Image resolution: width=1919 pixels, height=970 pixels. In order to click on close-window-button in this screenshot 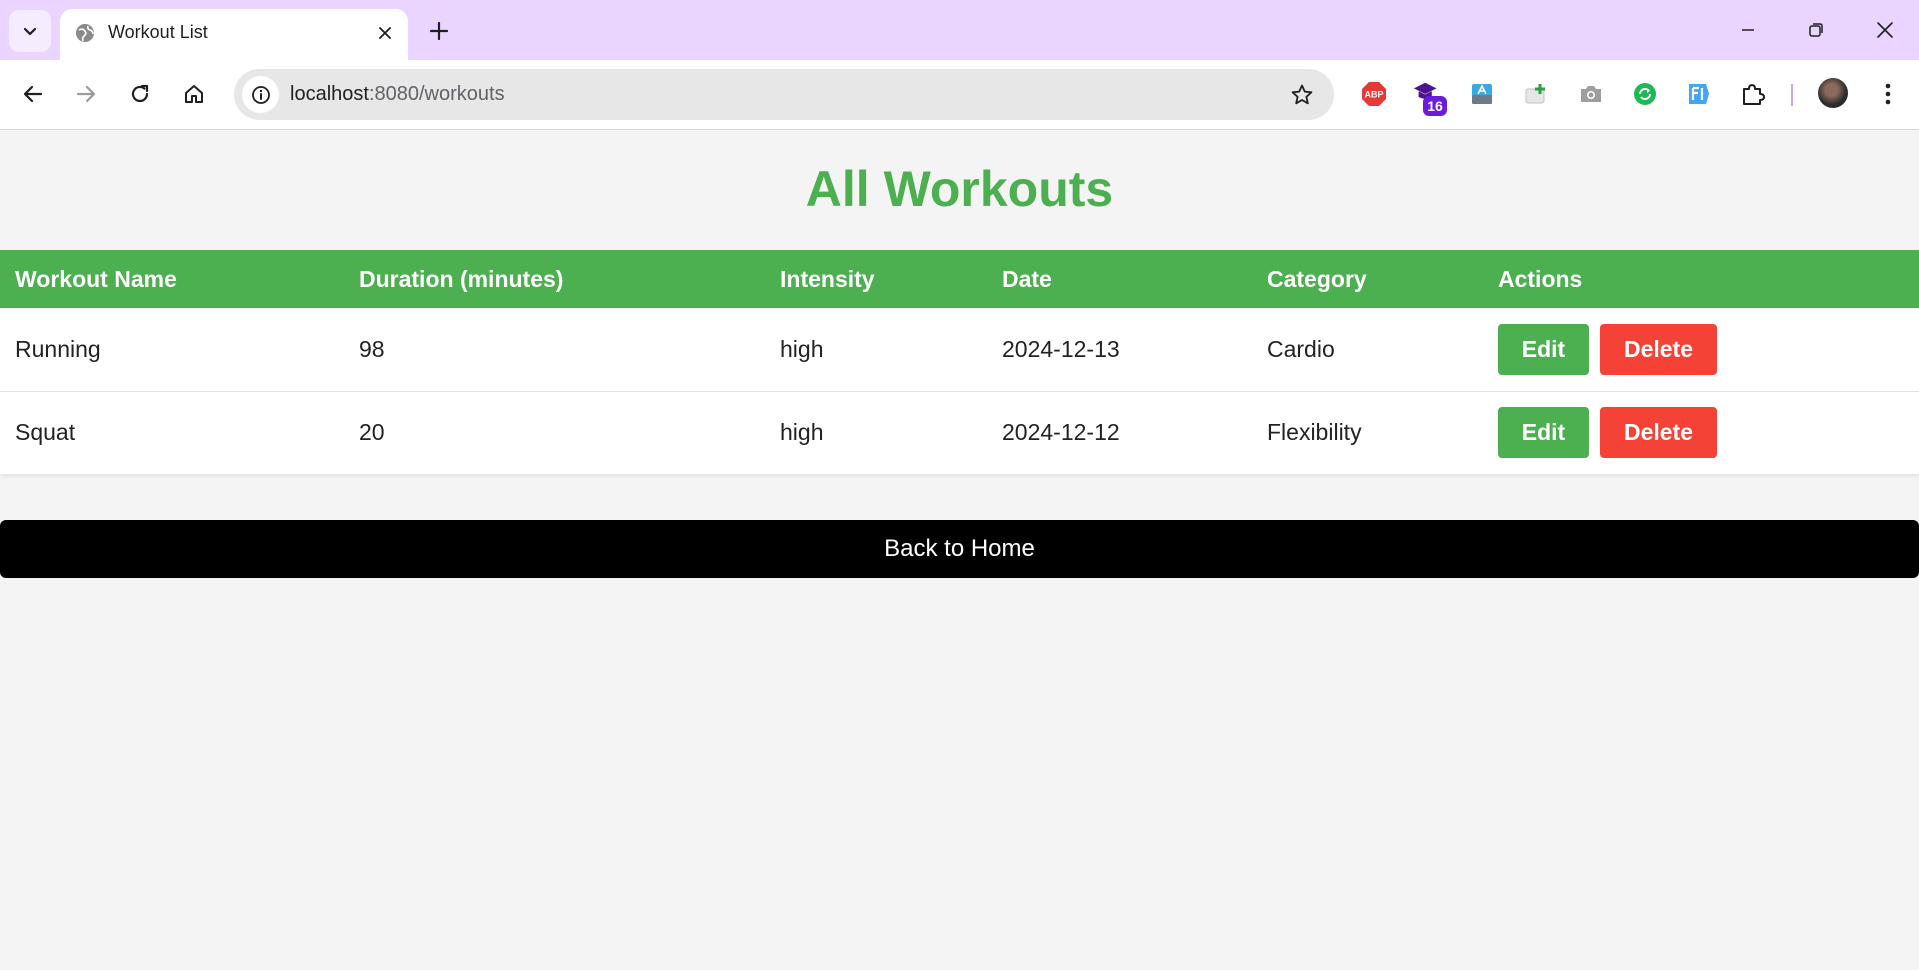, I will do `click(1885, 30)`.